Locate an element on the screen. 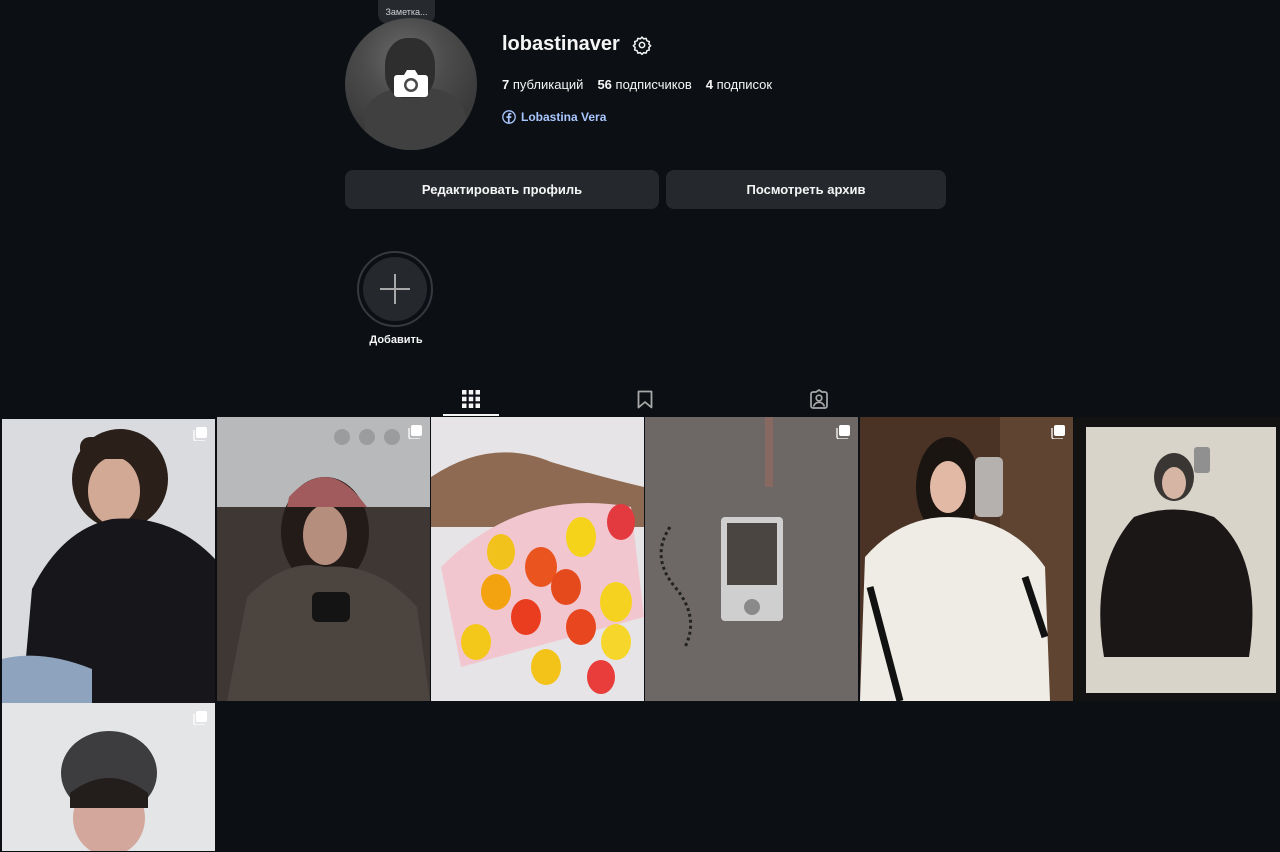  bookmark-icon is located at coordinates (645, 399).